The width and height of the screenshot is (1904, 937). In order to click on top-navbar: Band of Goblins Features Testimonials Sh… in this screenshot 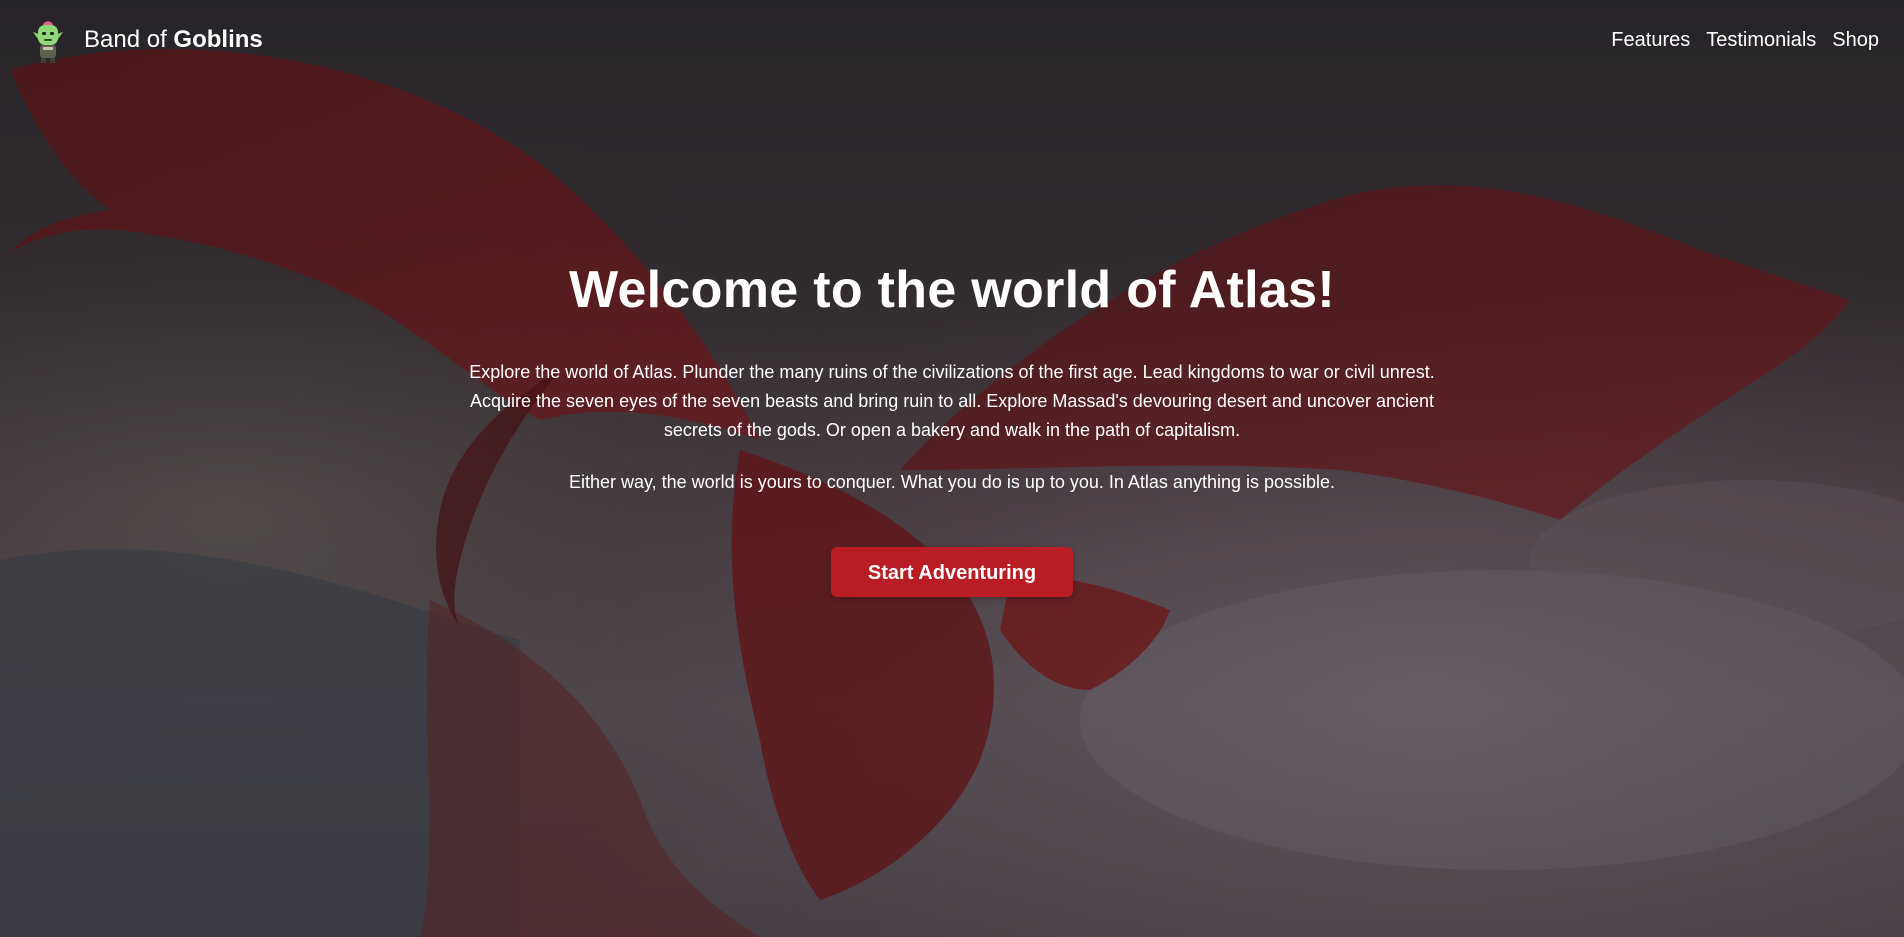, I will do `click(952, 40)`.